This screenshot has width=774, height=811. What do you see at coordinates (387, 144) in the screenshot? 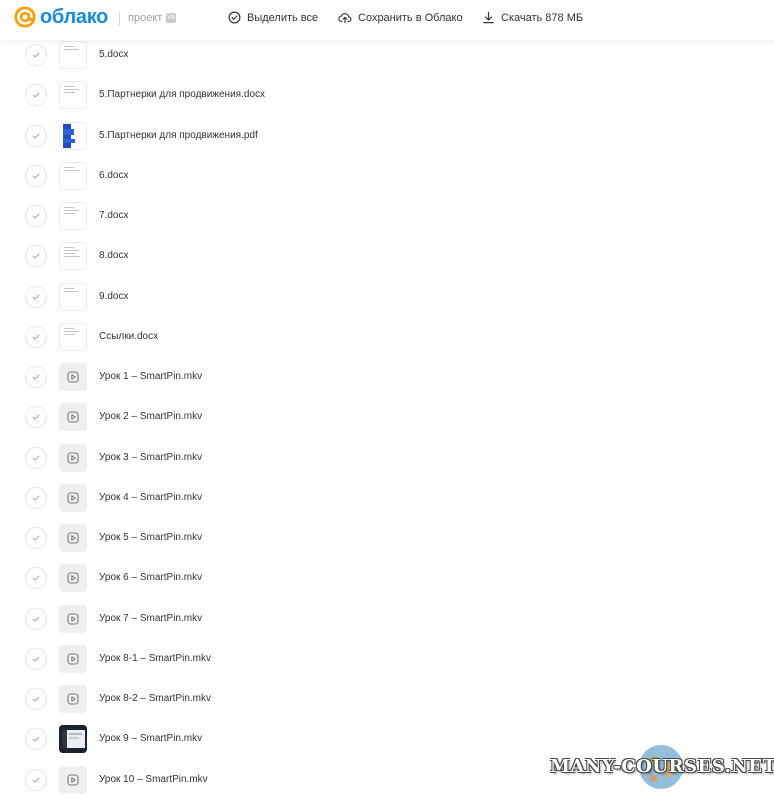
I see `file-row: 5.Партнерки для продвижения.pdf` at bounding box center [387, 144].